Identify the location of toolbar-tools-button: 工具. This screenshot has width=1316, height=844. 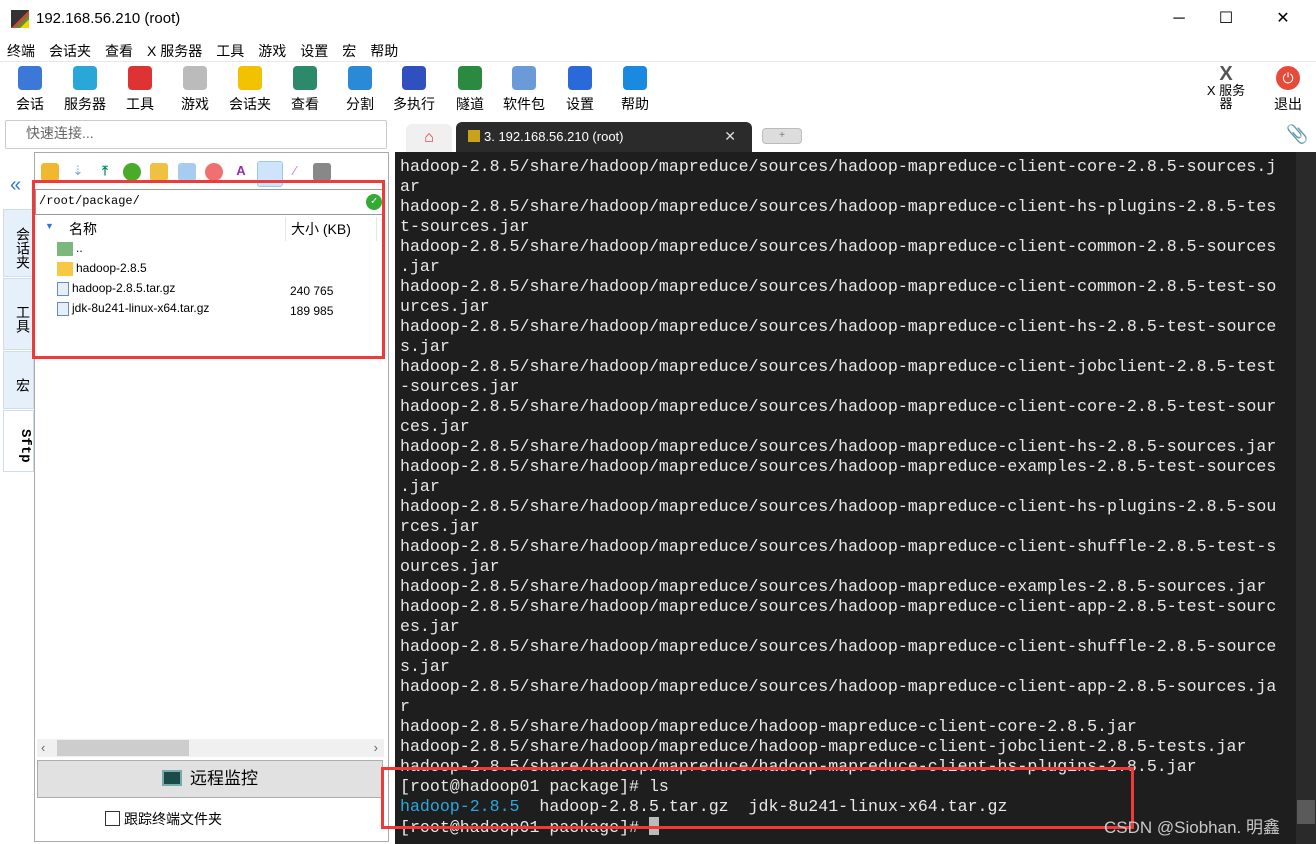
(140, 90).